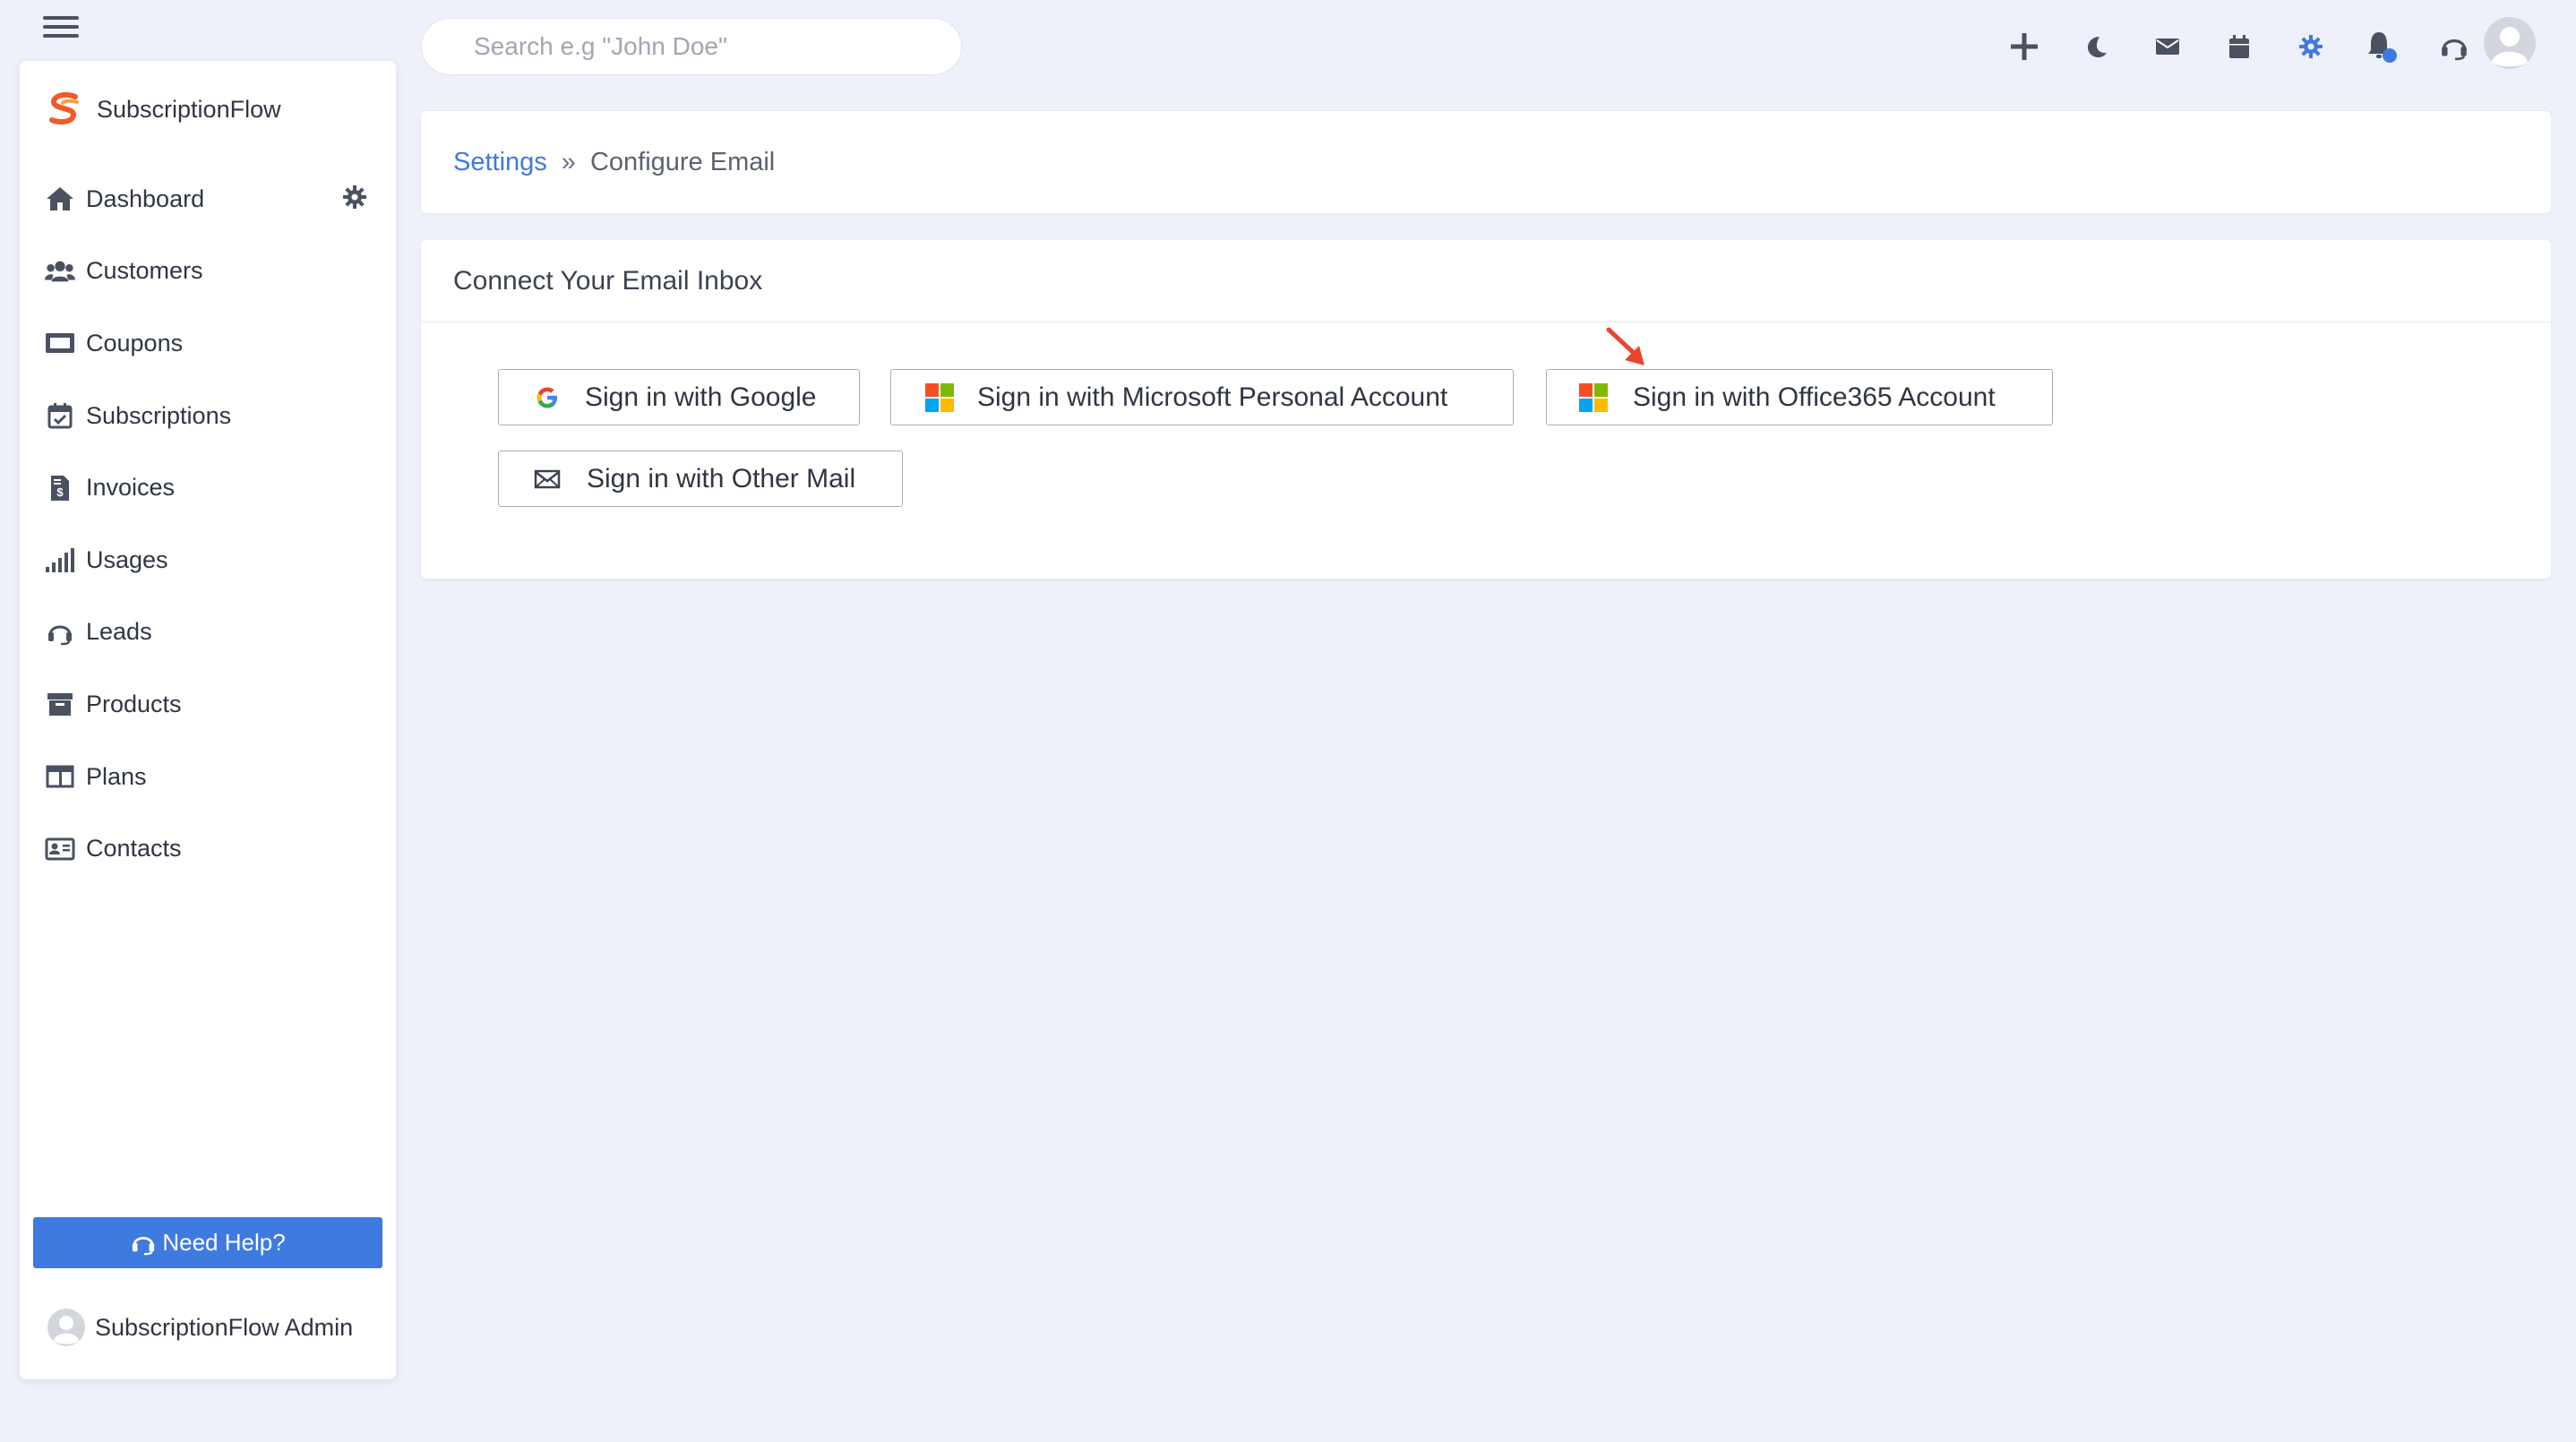 The height and width of the screenshot is (1442, 2576). I want to click on admin-user: SubscriptionFlow Admin, so click(200, 1327).